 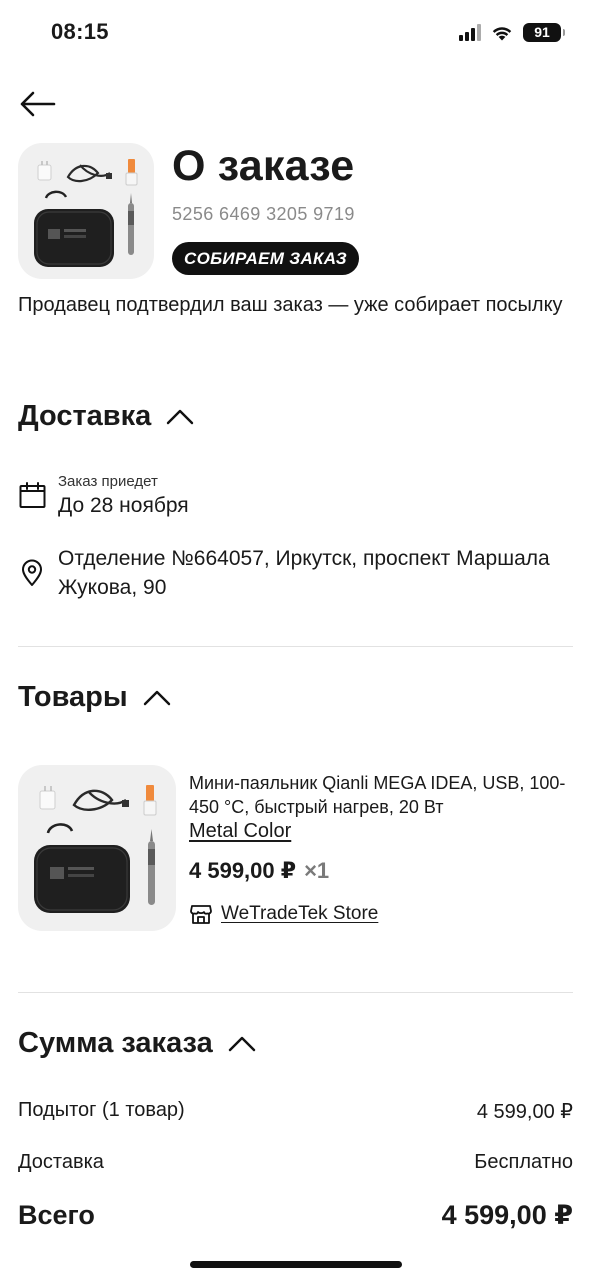 I want to click on delivery-eta-label: Заказ приедет, so click(x=108, y=481).